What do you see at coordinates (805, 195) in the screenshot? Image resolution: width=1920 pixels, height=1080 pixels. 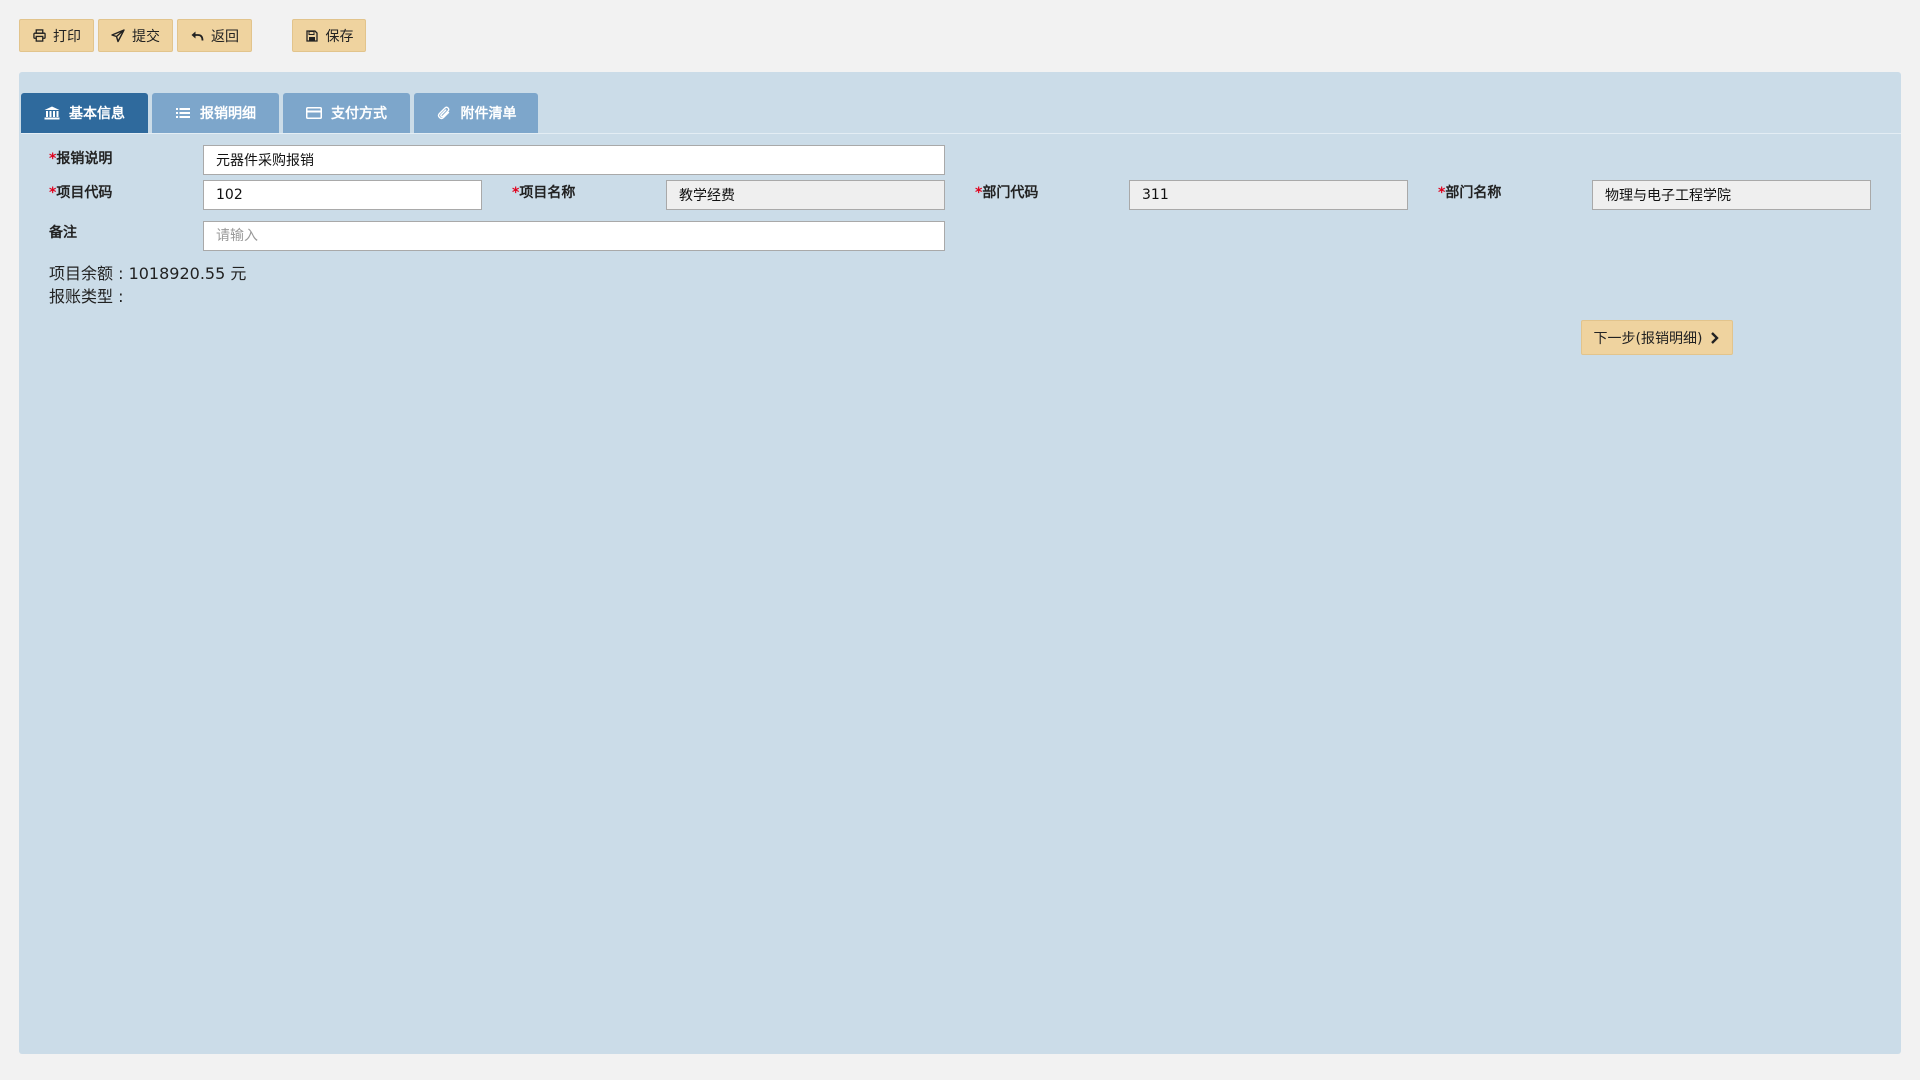 I see `project-name-field` at bounding box center [805, 195].